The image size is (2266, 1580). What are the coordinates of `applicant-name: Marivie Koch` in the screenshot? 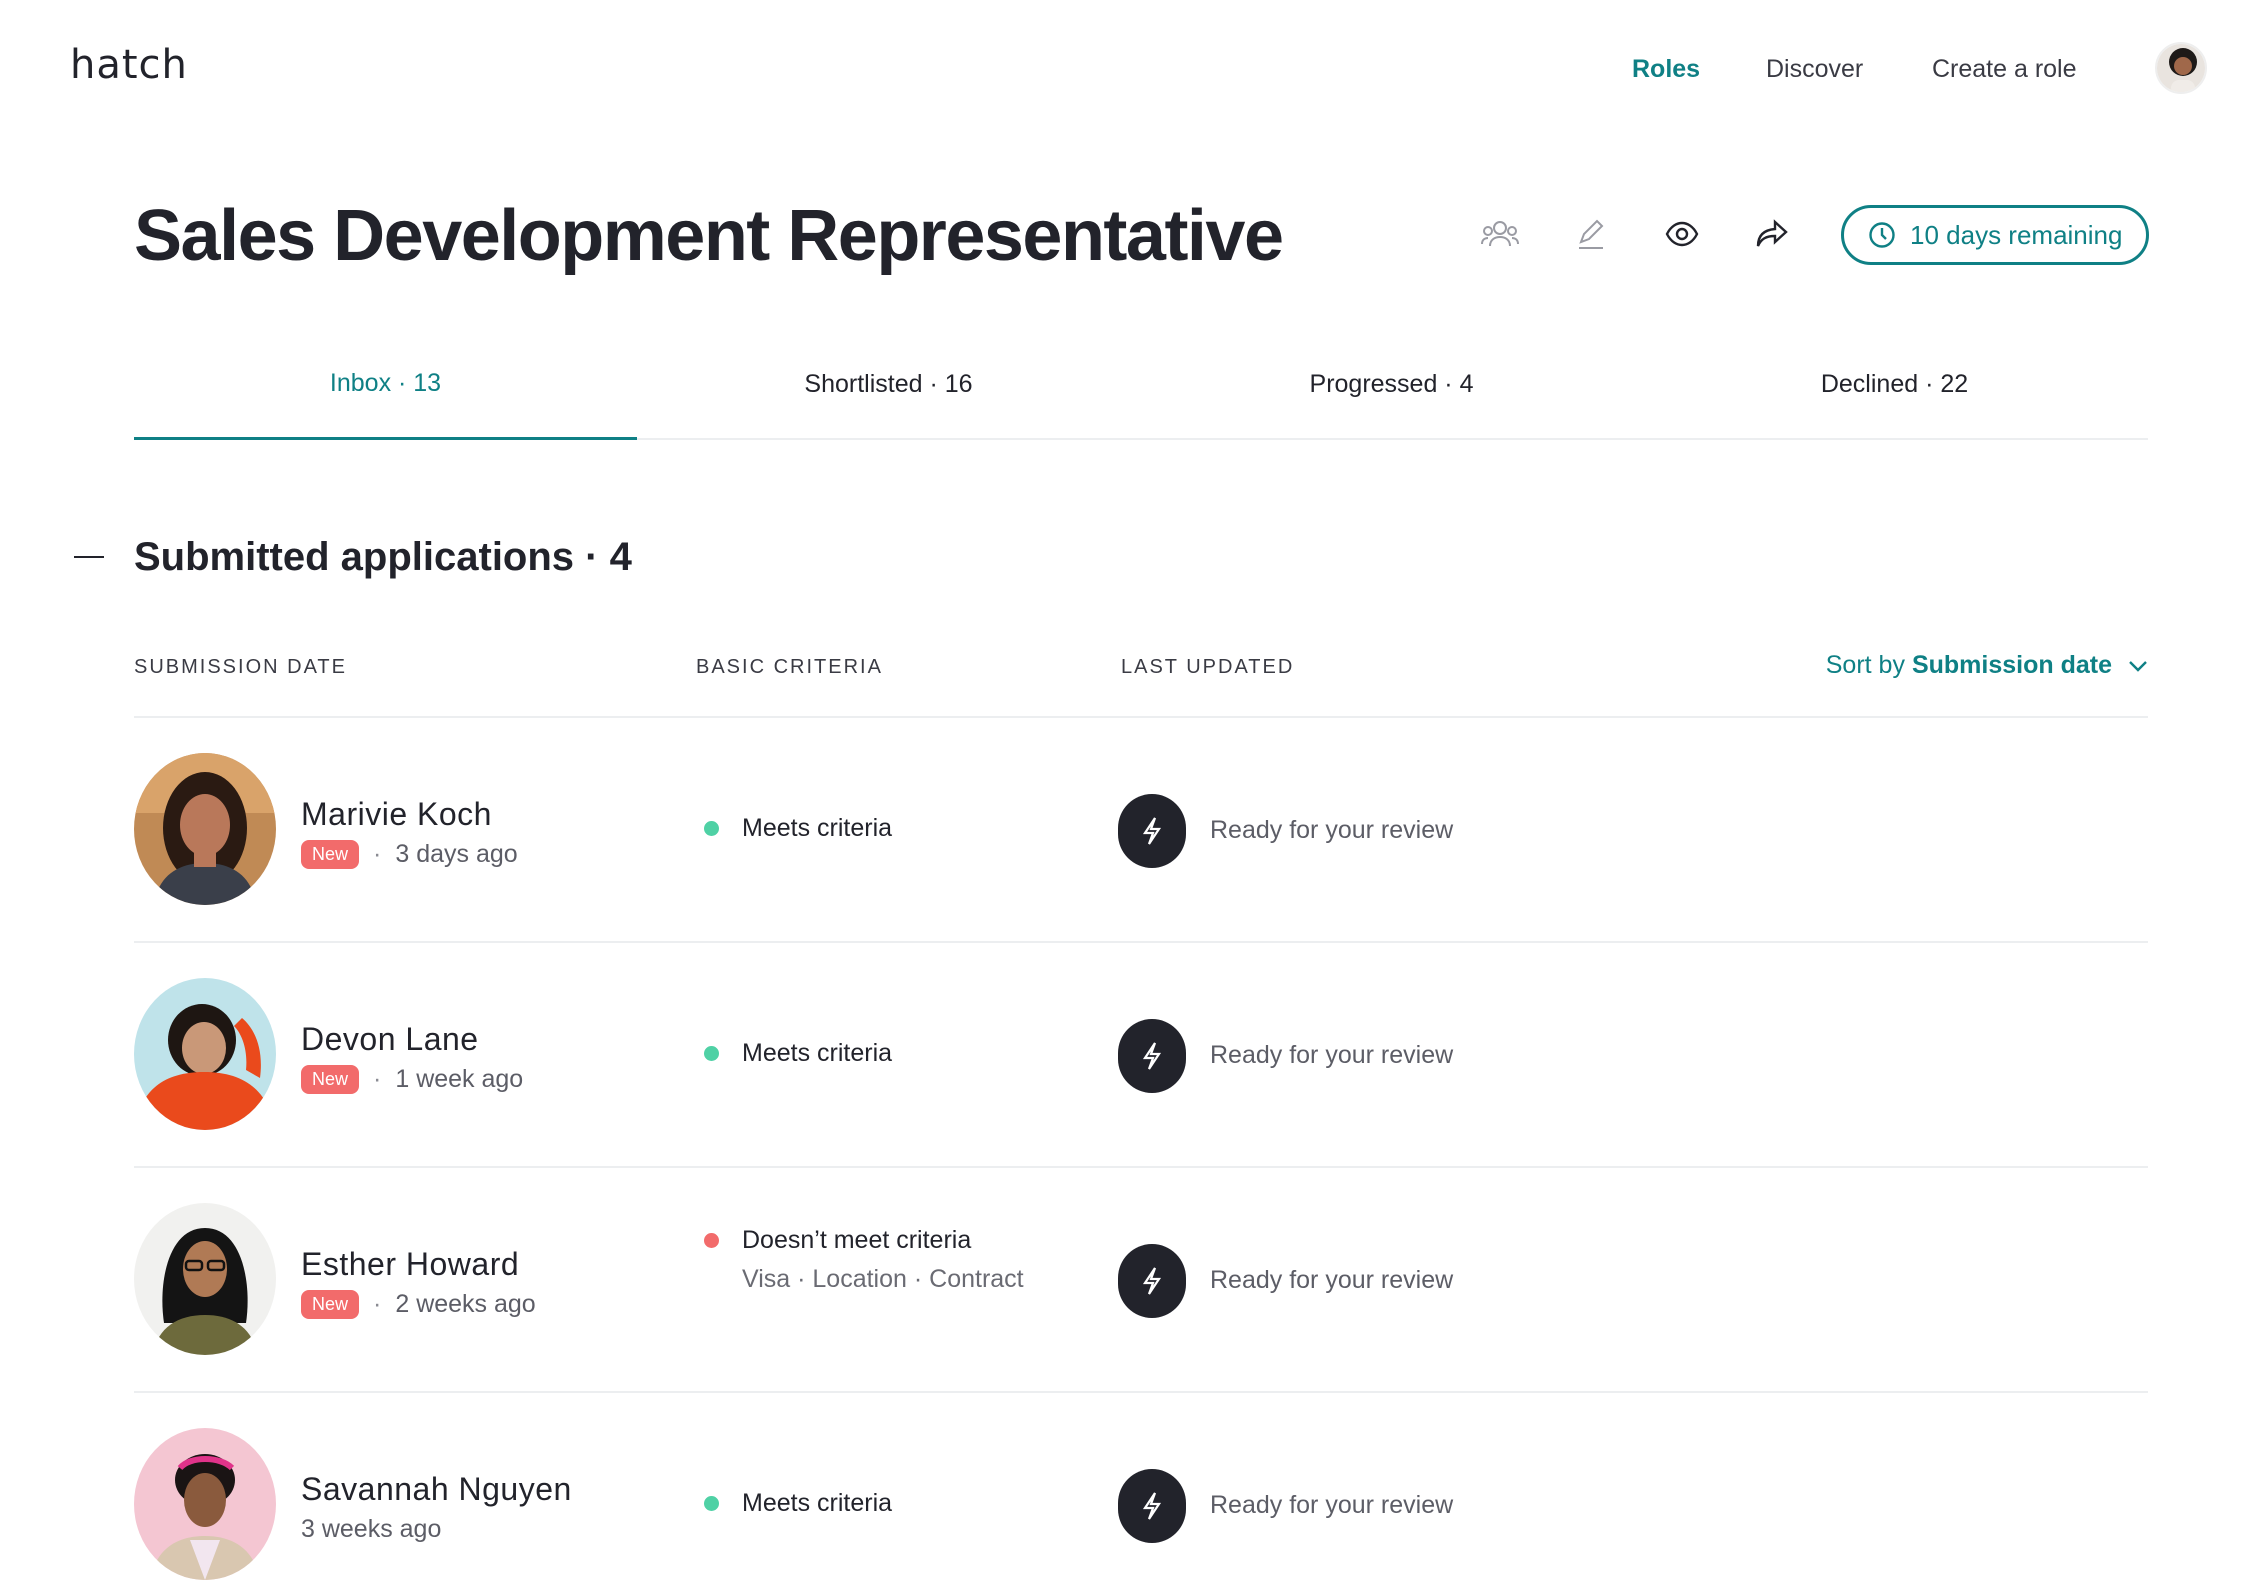 It's located at (396, 814).